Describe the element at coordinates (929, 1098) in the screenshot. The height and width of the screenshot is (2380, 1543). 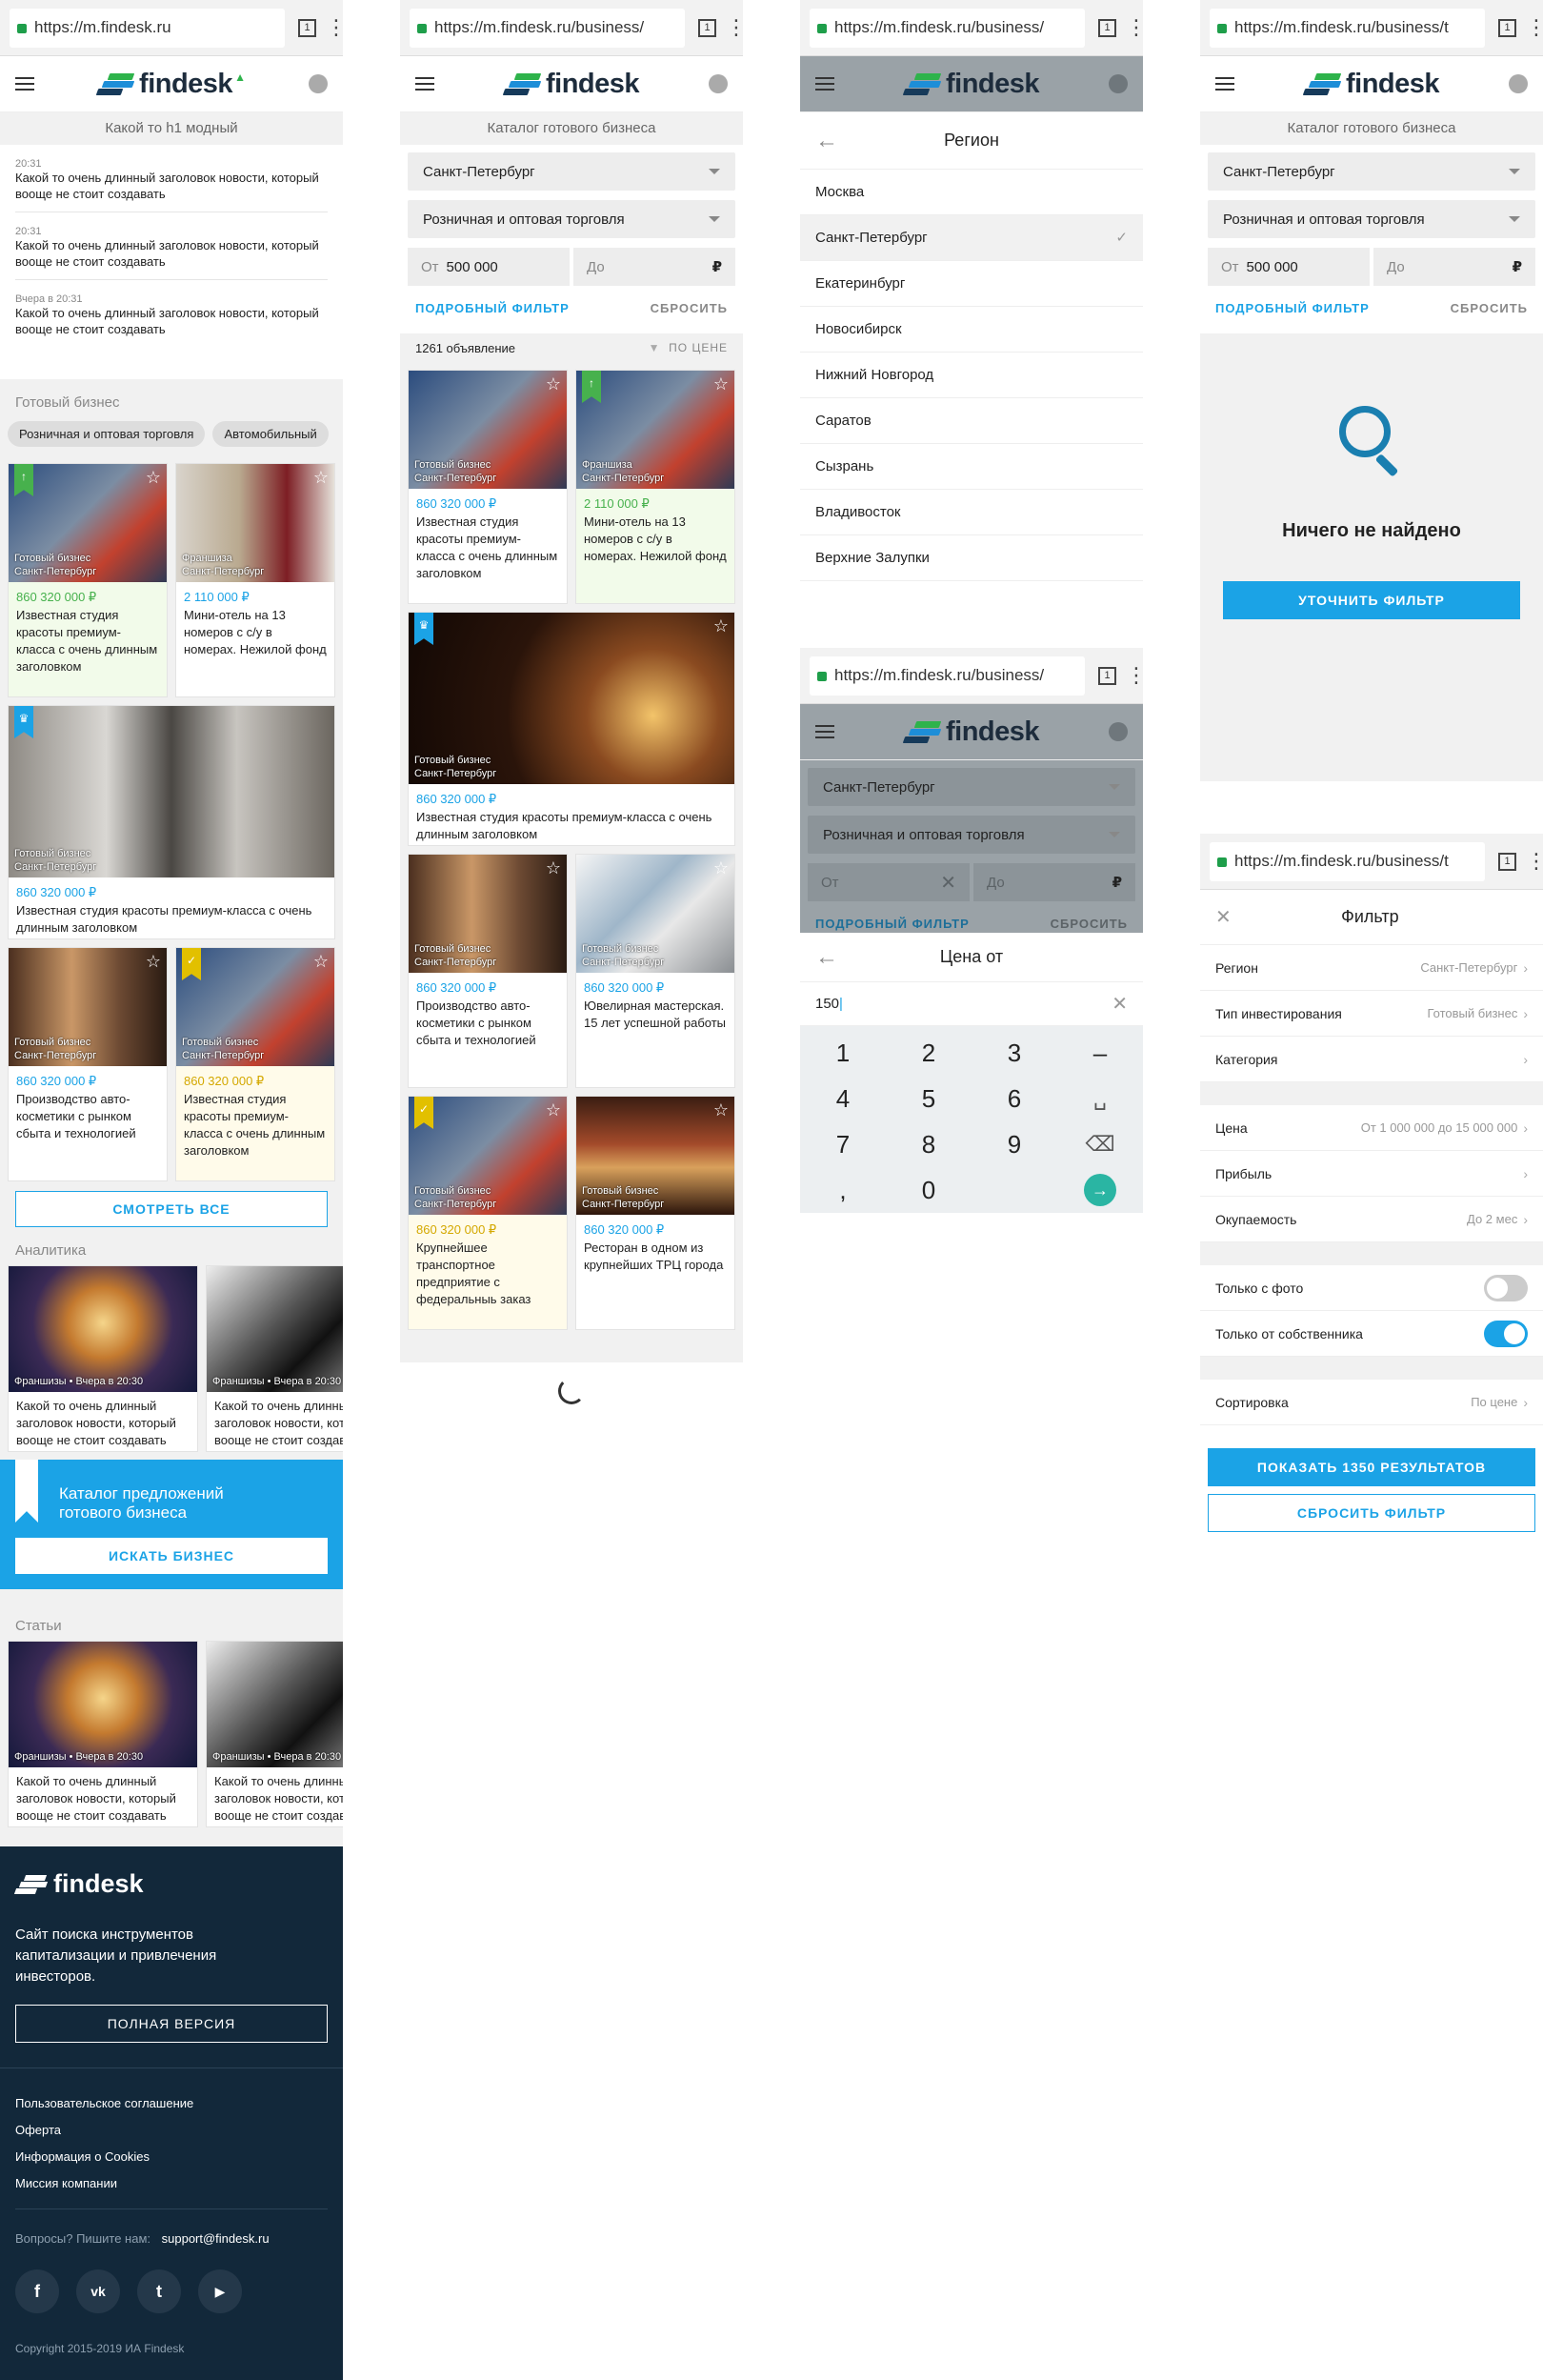
I see `key-5: 5` at that location.